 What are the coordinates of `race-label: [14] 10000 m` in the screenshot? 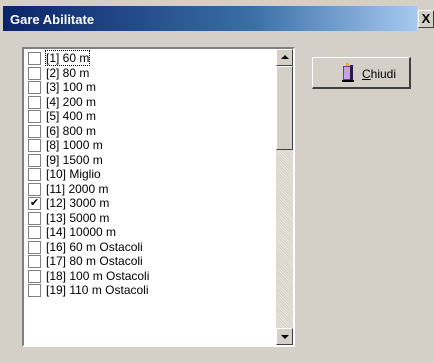 It's located at (81, 232).